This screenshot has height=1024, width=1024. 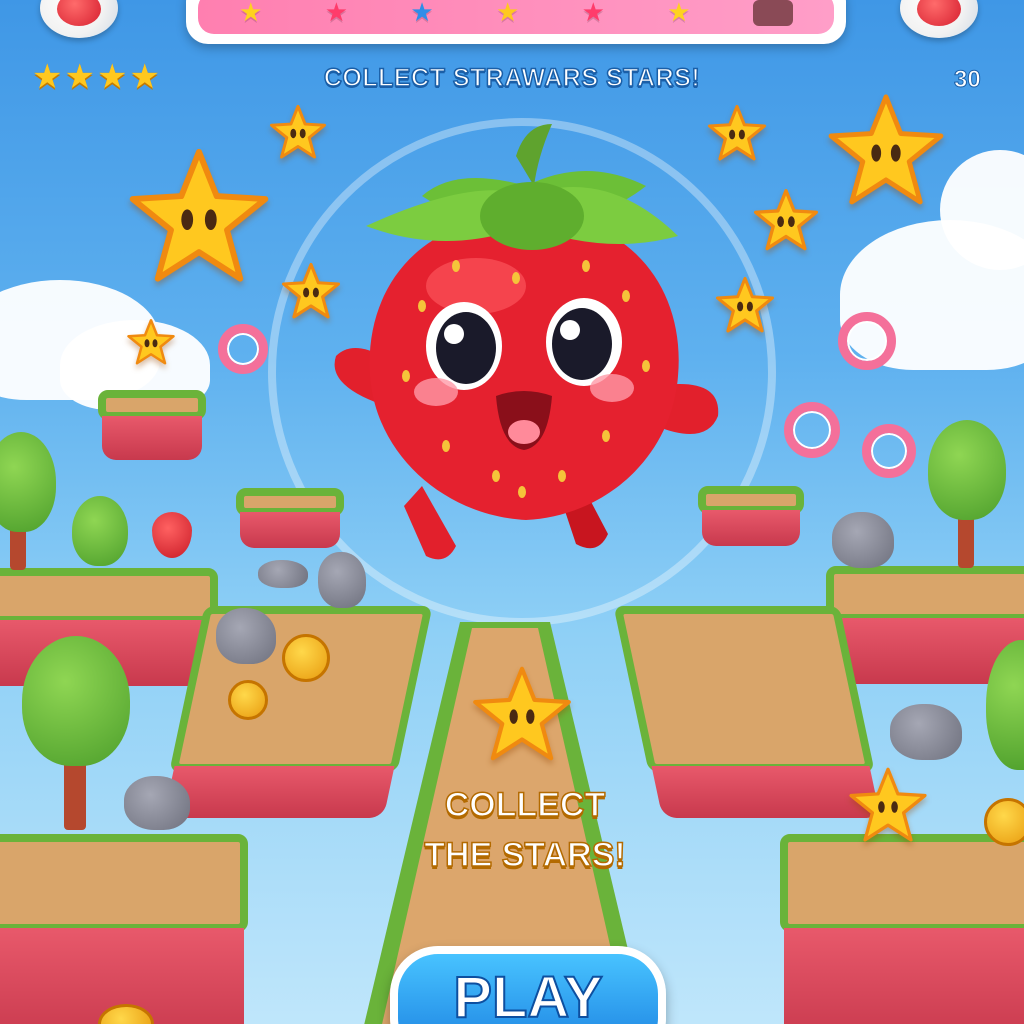 What do you see at coordinates (172, 535) in the screenshot?
I see `strawberry-pickup-icon` at bounding box center [172, 535].